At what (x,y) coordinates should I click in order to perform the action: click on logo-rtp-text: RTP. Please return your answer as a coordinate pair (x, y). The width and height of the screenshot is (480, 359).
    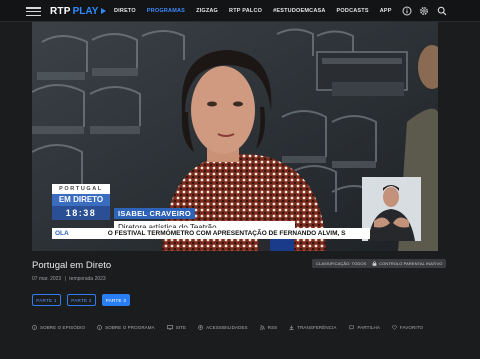
    Looking at the image, I should click on (60, 11).